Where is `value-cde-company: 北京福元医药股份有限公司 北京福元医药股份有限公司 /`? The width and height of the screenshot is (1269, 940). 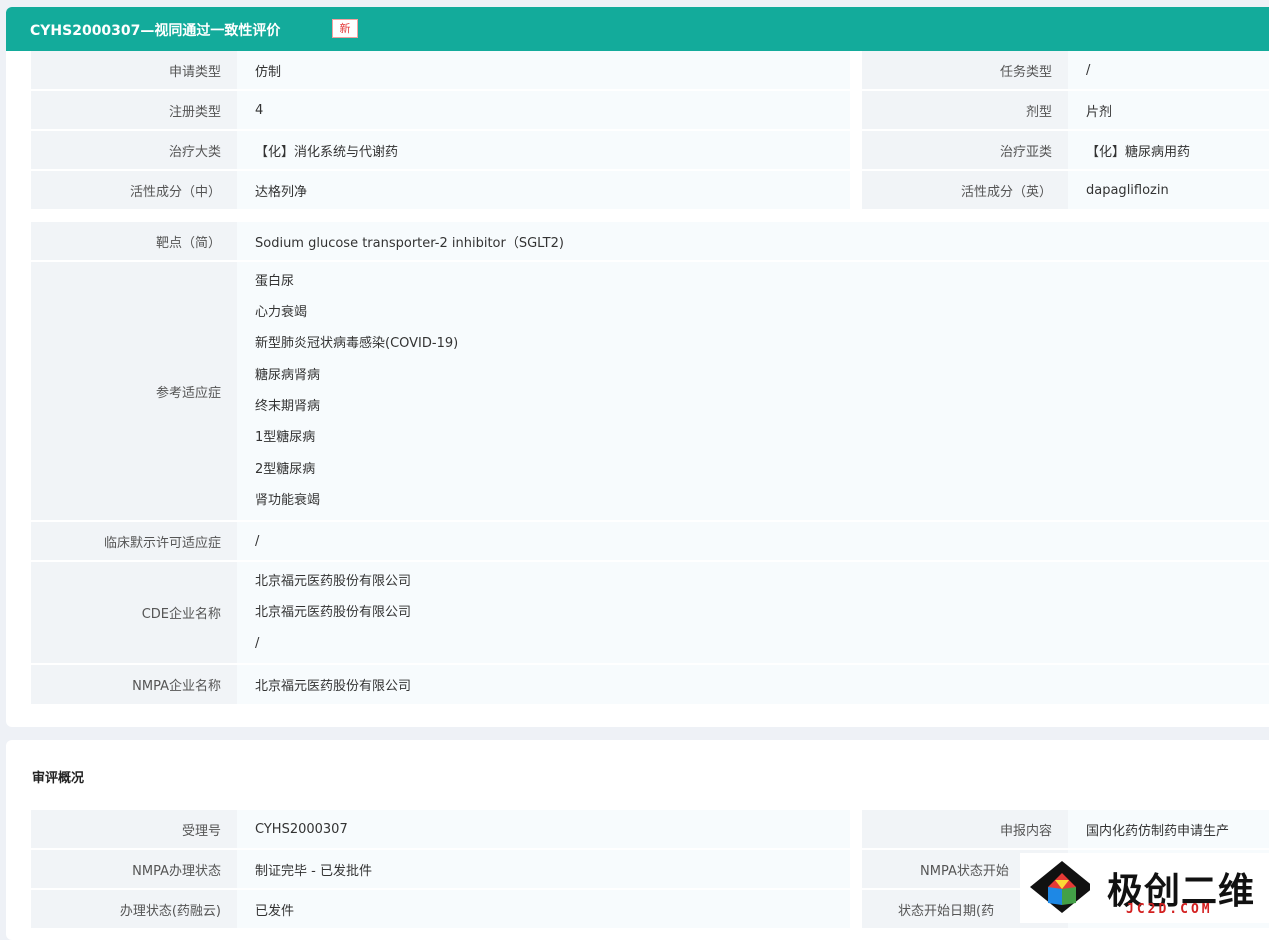
value-cde-company: 北京福元医药股份有限公司 北京福元医药股份有限公司 / is located at coordinates (753, 612).